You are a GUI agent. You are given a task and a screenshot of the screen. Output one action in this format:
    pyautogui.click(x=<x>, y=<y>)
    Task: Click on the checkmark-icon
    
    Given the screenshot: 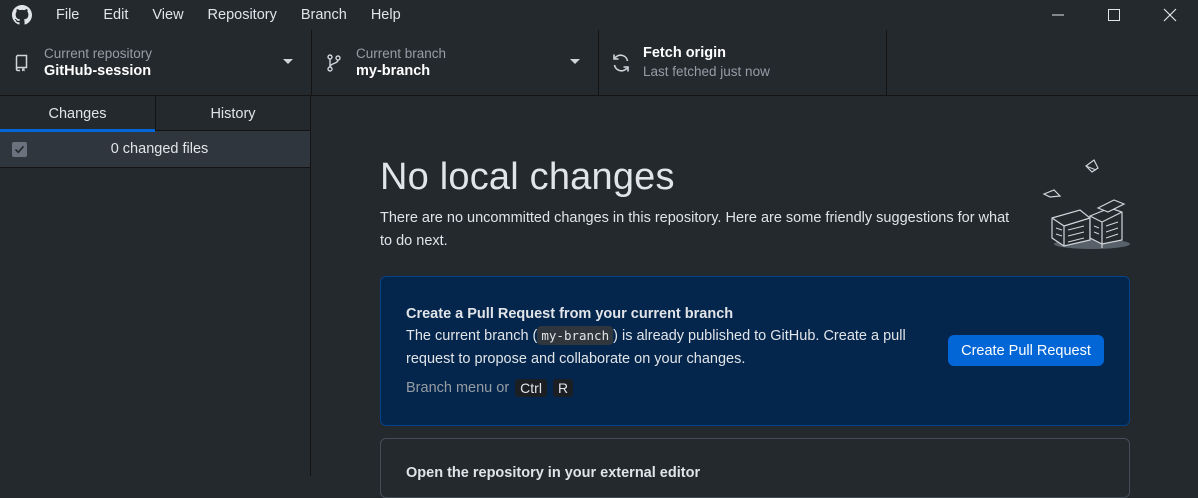 What is the action you would take?
    pyautogui.click(x=19, y=149)
    